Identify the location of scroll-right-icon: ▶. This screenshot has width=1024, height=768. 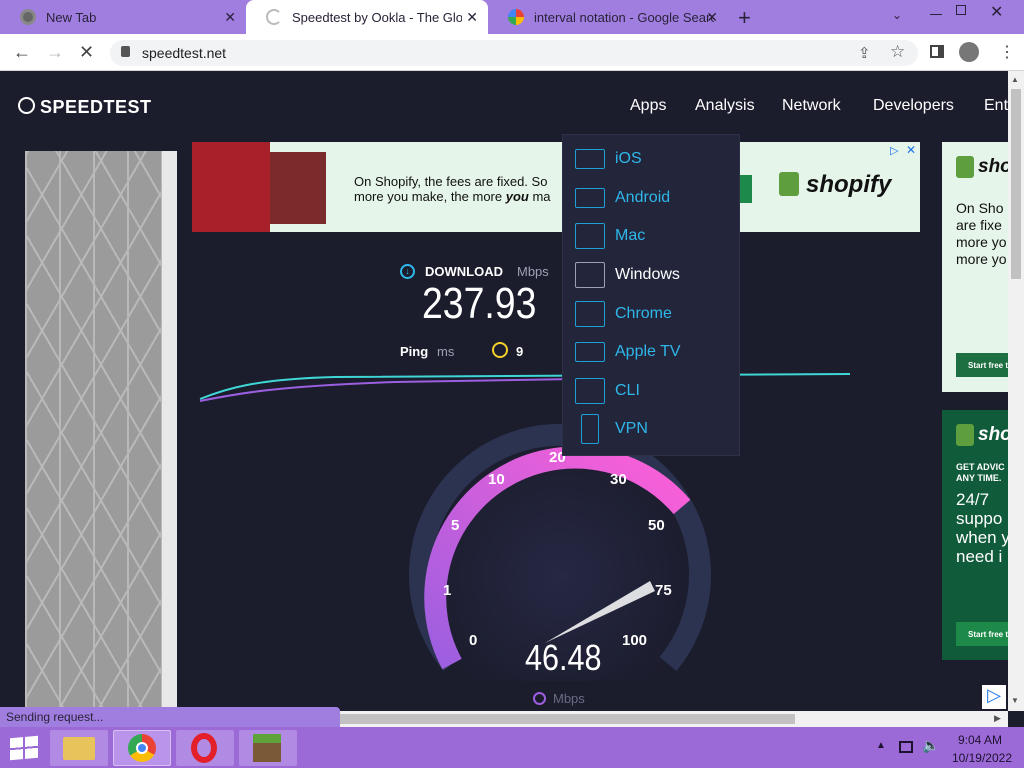
(997, 718).